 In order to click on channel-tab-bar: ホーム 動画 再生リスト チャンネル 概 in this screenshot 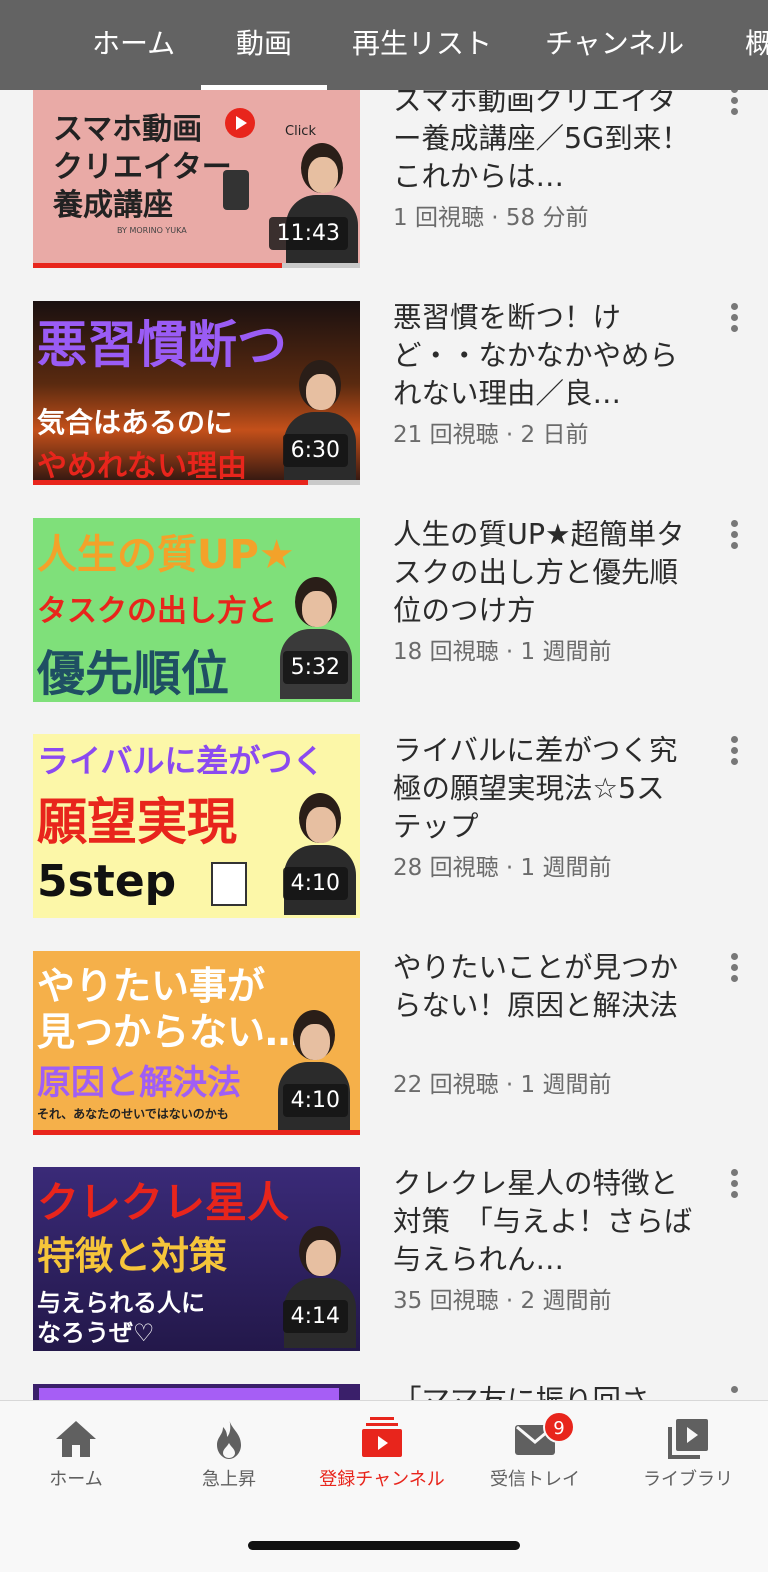, I will do `click(384, 45)`.